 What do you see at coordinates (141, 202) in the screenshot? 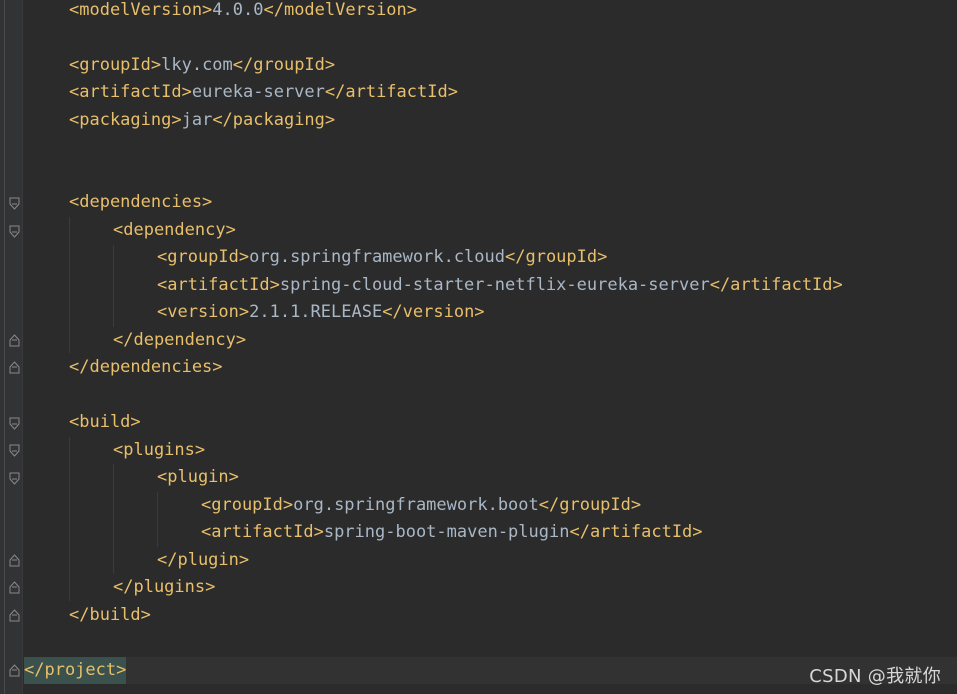
I see `xml-open-tag: <dependencies>` at bounding box center [141, 202].